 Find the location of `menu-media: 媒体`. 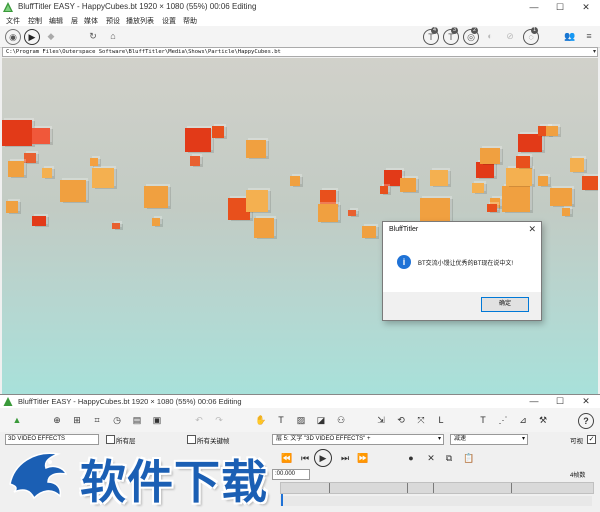

menu-media: 媒体 is located at coordinates (91, 21).